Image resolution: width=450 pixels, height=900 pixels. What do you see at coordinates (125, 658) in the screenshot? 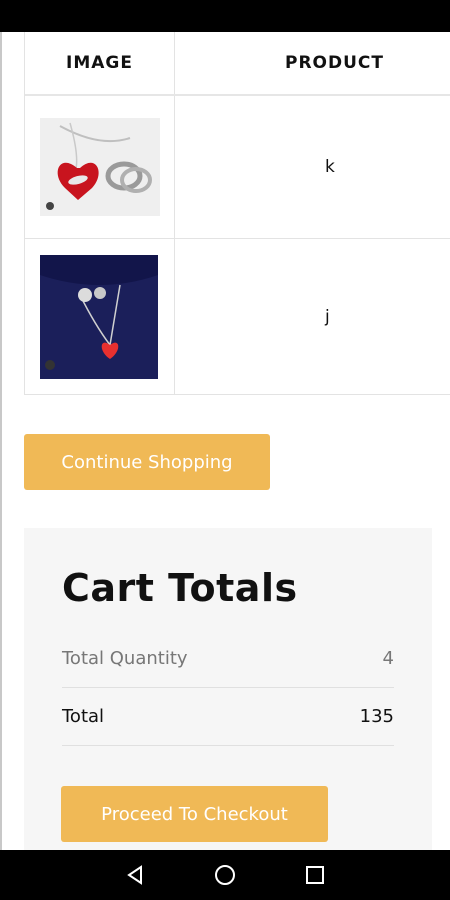
I see `total-quantity-label: Total Quantity` at bounding box center [125, 658].